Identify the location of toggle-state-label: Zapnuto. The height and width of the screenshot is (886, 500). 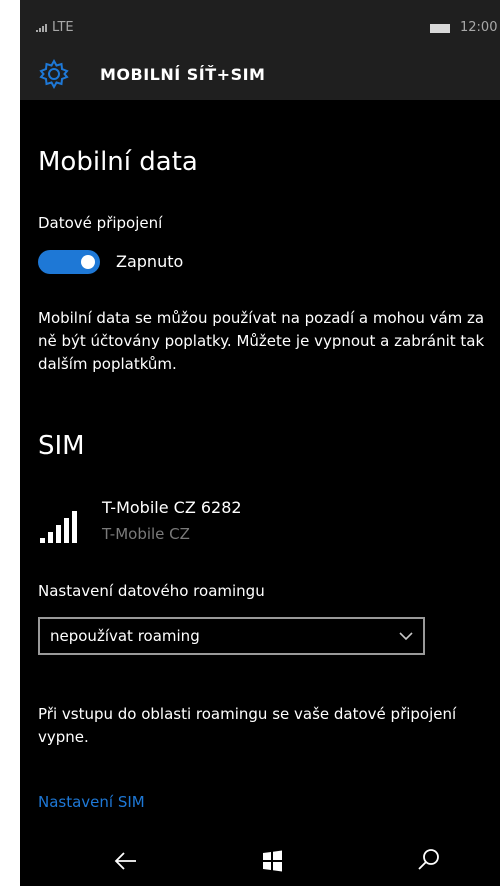
(150, 261).